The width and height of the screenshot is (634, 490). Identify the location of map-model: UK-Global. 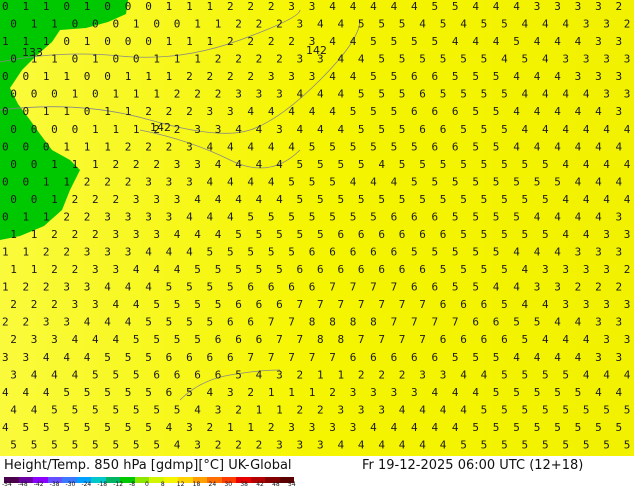
(260, 465).